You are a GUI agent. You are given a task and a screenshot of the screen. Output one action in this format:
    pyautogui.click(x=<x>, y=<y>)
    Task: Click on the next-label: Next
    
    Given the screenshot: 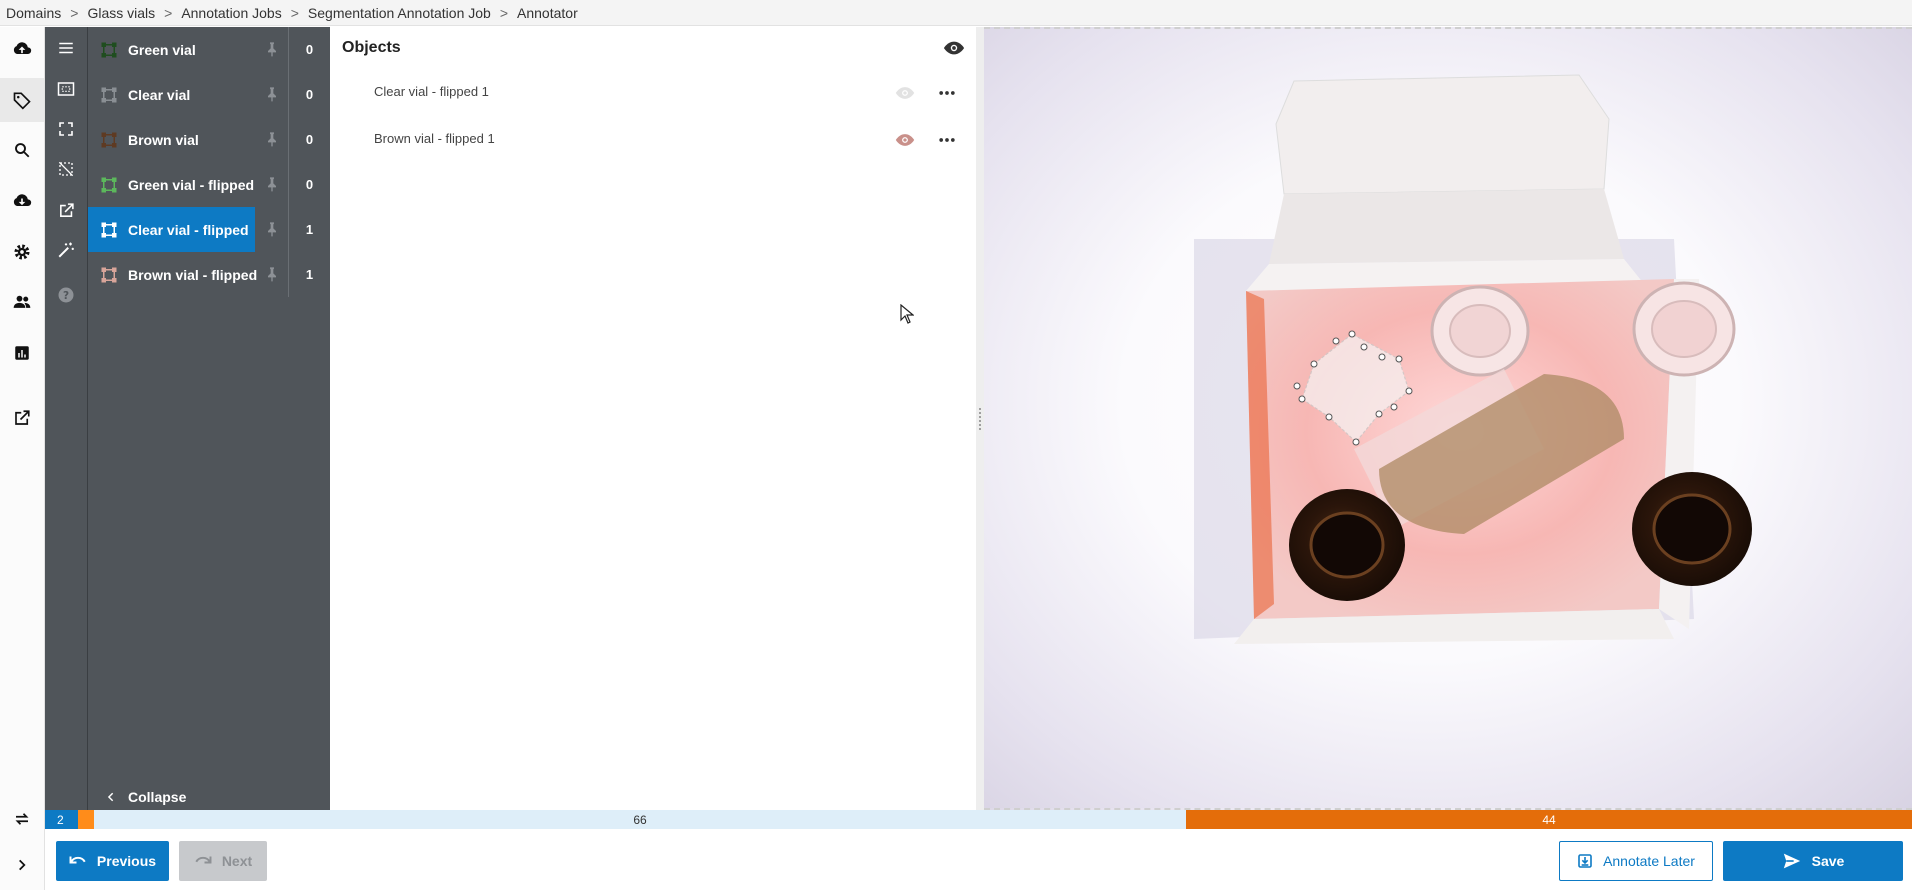 What is the action you would take?
    pyautogui.click(x=237, y=861)
    